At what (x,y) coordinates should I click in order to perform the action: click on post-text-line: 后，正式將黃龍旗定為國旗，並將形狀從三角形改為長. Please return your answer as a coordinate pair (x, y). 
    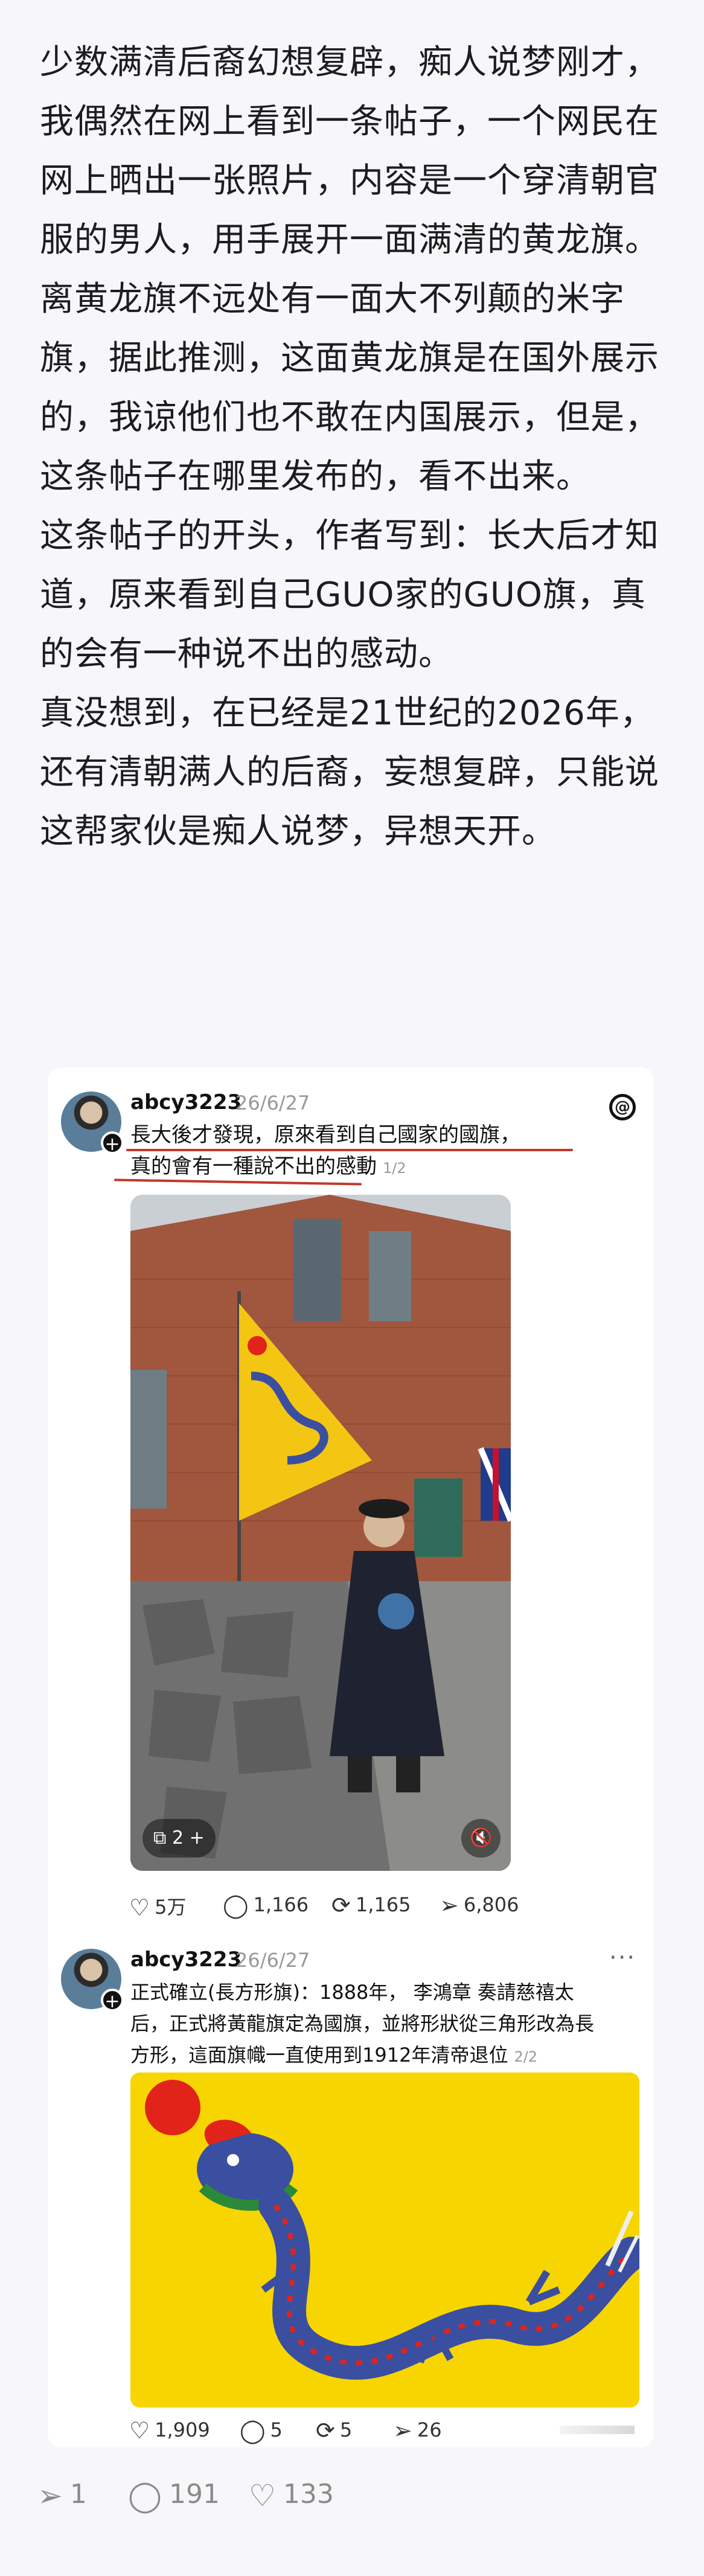
    Looking at the image, I should click on (362, 2024).